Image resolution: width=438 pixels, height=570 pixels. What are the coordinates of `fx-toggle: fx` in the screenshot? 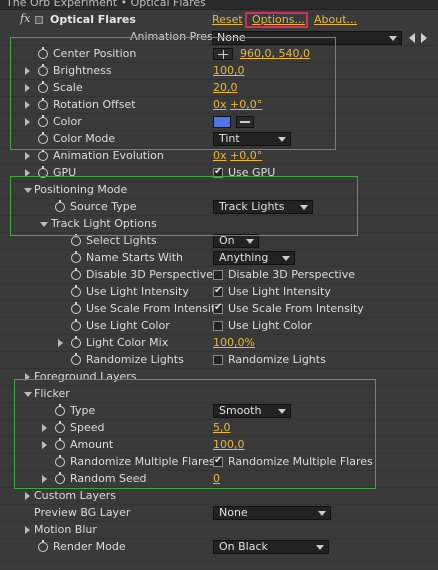 It's located at (25, 18).